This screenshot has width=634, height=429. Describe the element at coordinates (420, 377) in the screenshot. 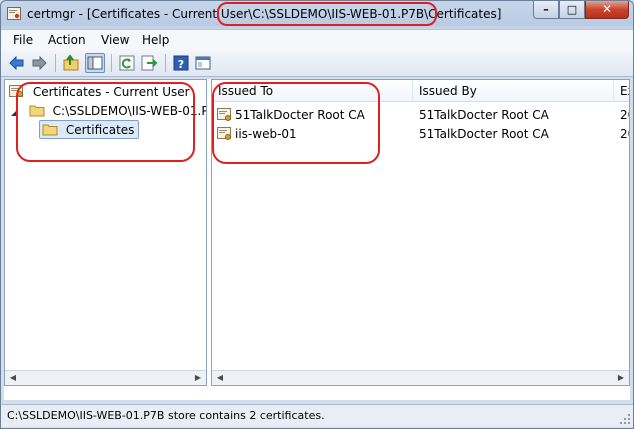

I see `list-horizontal-scrollbar: ◀ ▶` at that location.